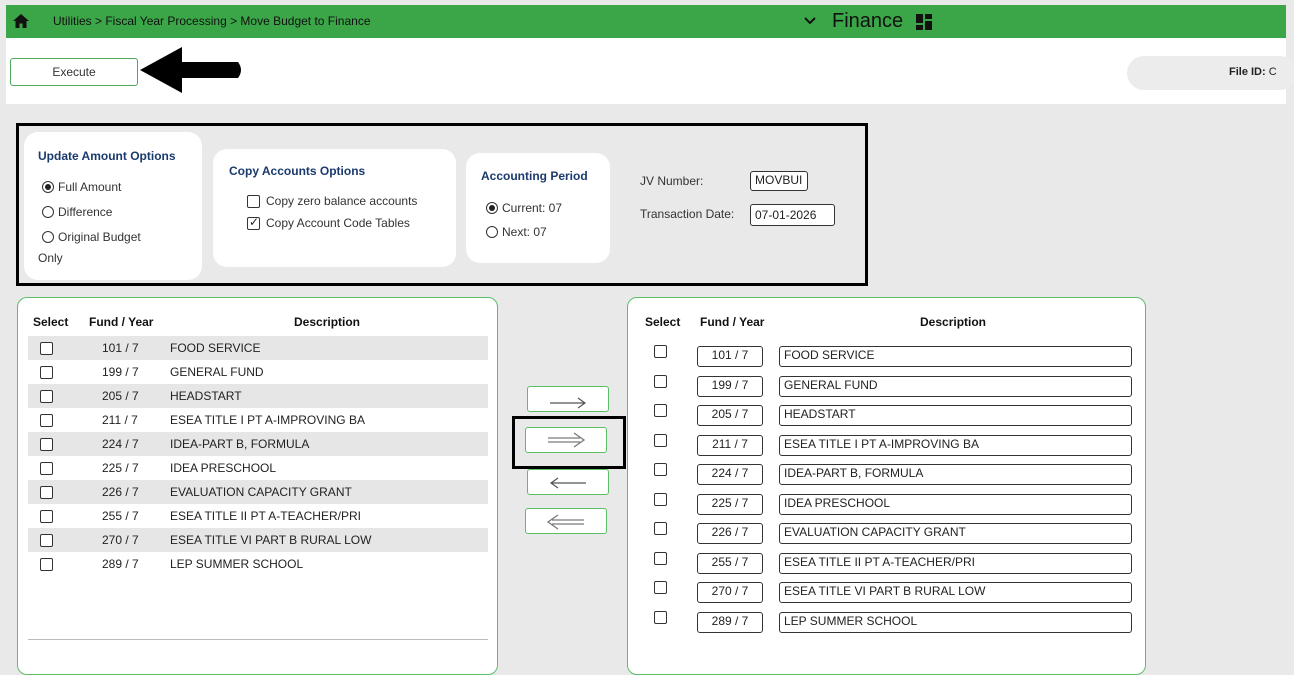 The width and height of the screenshot is (1294, 675). What do you see at coordinates (730, 563) in the screenshot?
I see `fund-year-field: 255 / 7` at bounding box center [730, 563].